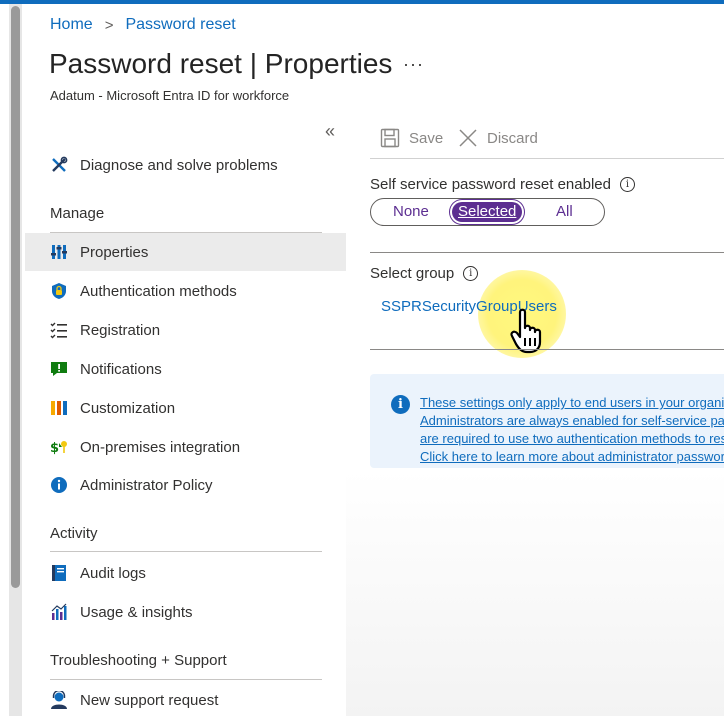  What do you see at coordinates (59, 408) in the screenshot?
I see `customization-icon` at bounding box center [59, 408].